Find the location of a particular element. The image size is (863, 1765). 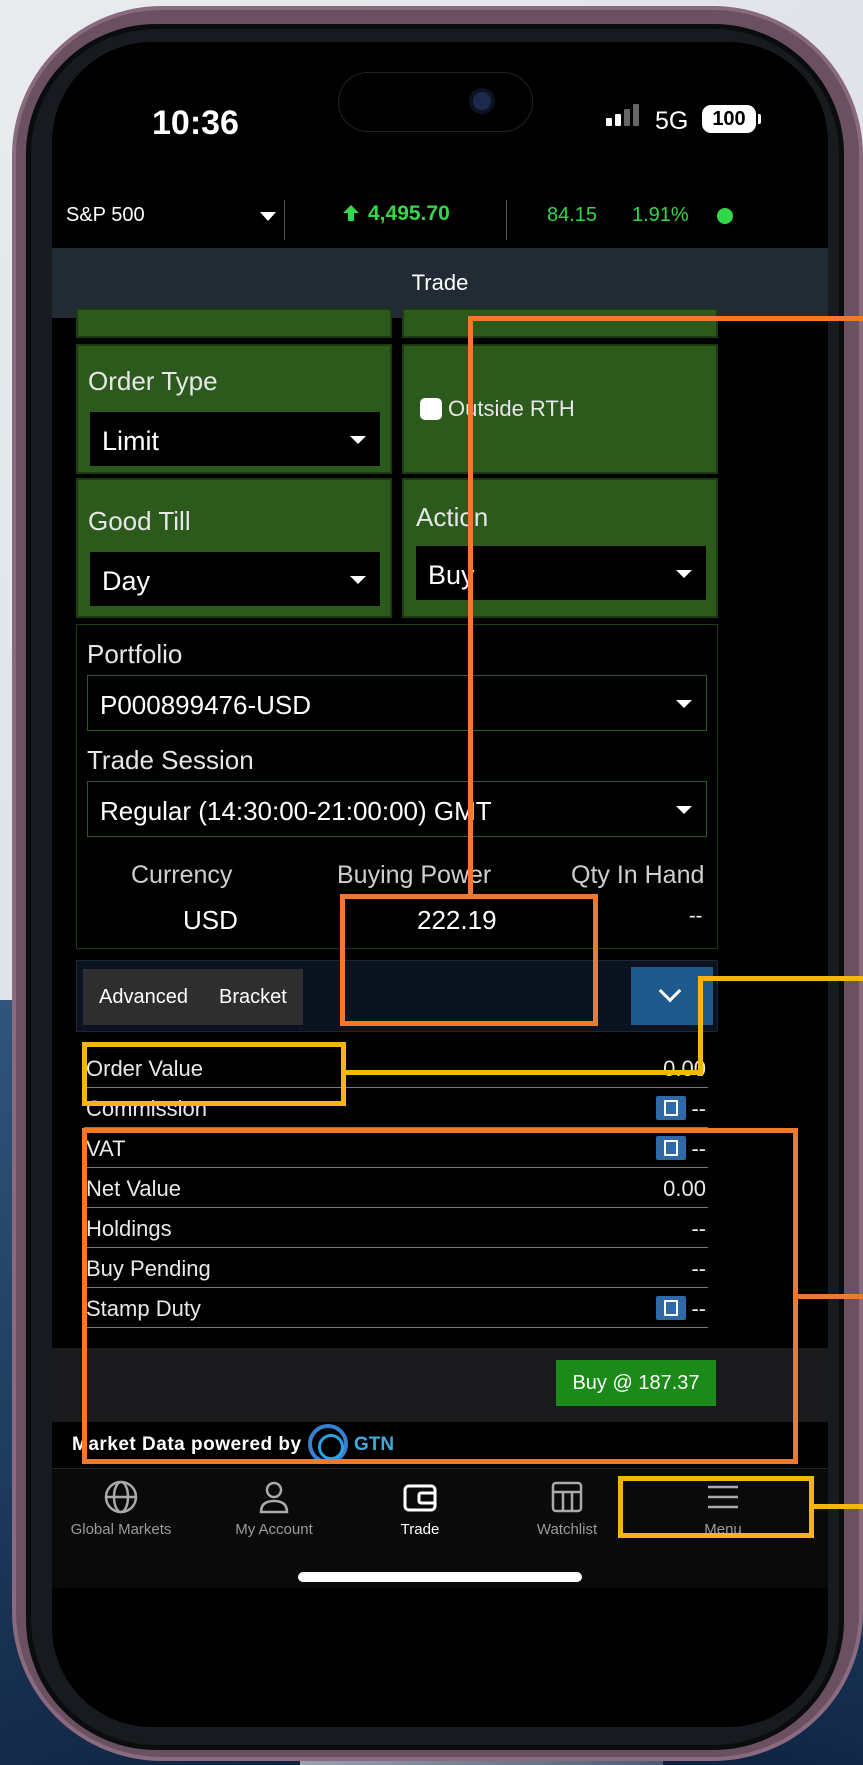

camera-icon is located at coordinates (482, 101).